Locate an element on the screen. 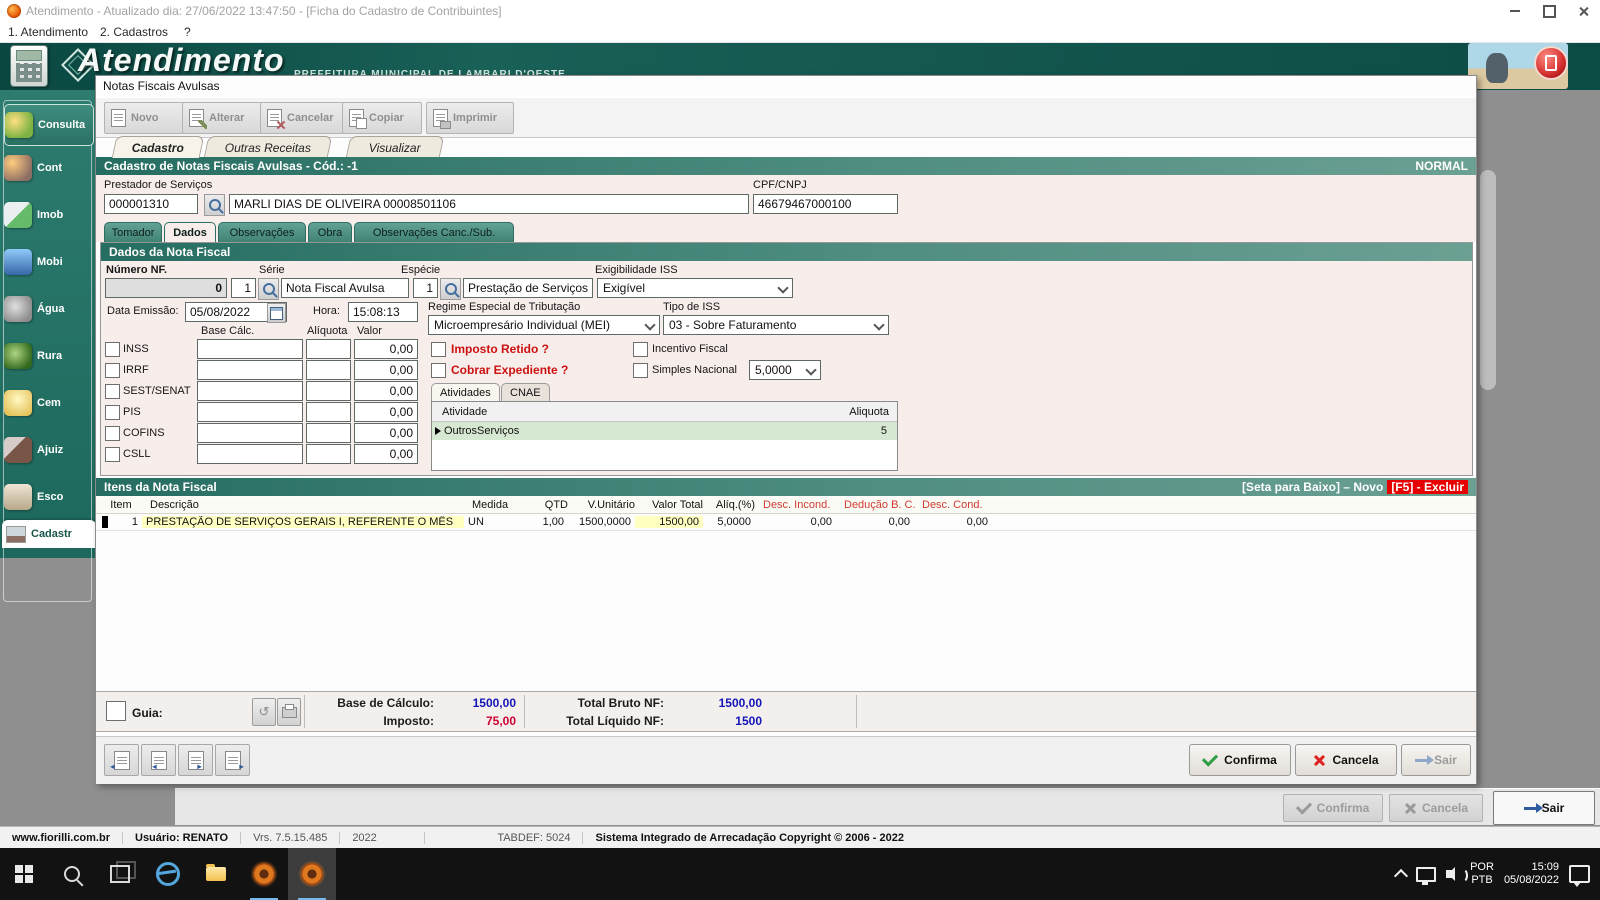 The image size is (1600, 900). novo-button: Novo is located at coordinates (144, 118).